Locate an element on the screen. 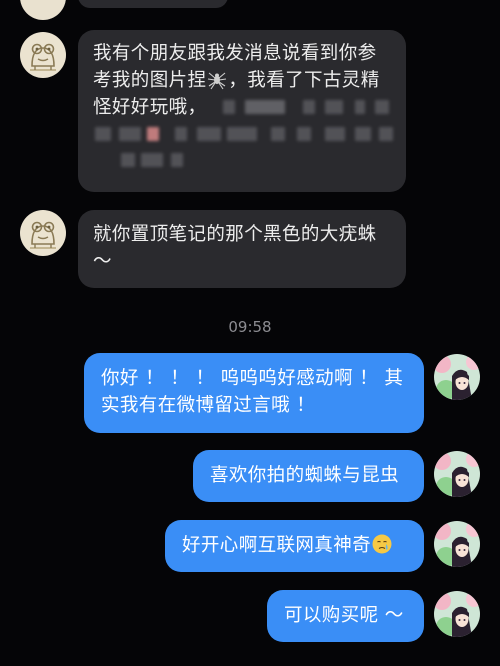 The width and height of the screenshot is (500, 666). message-text: 你好 ！ ！ ！ 呜呜呜好感动啊 ！ 其 is located at coordinates (252, 378).